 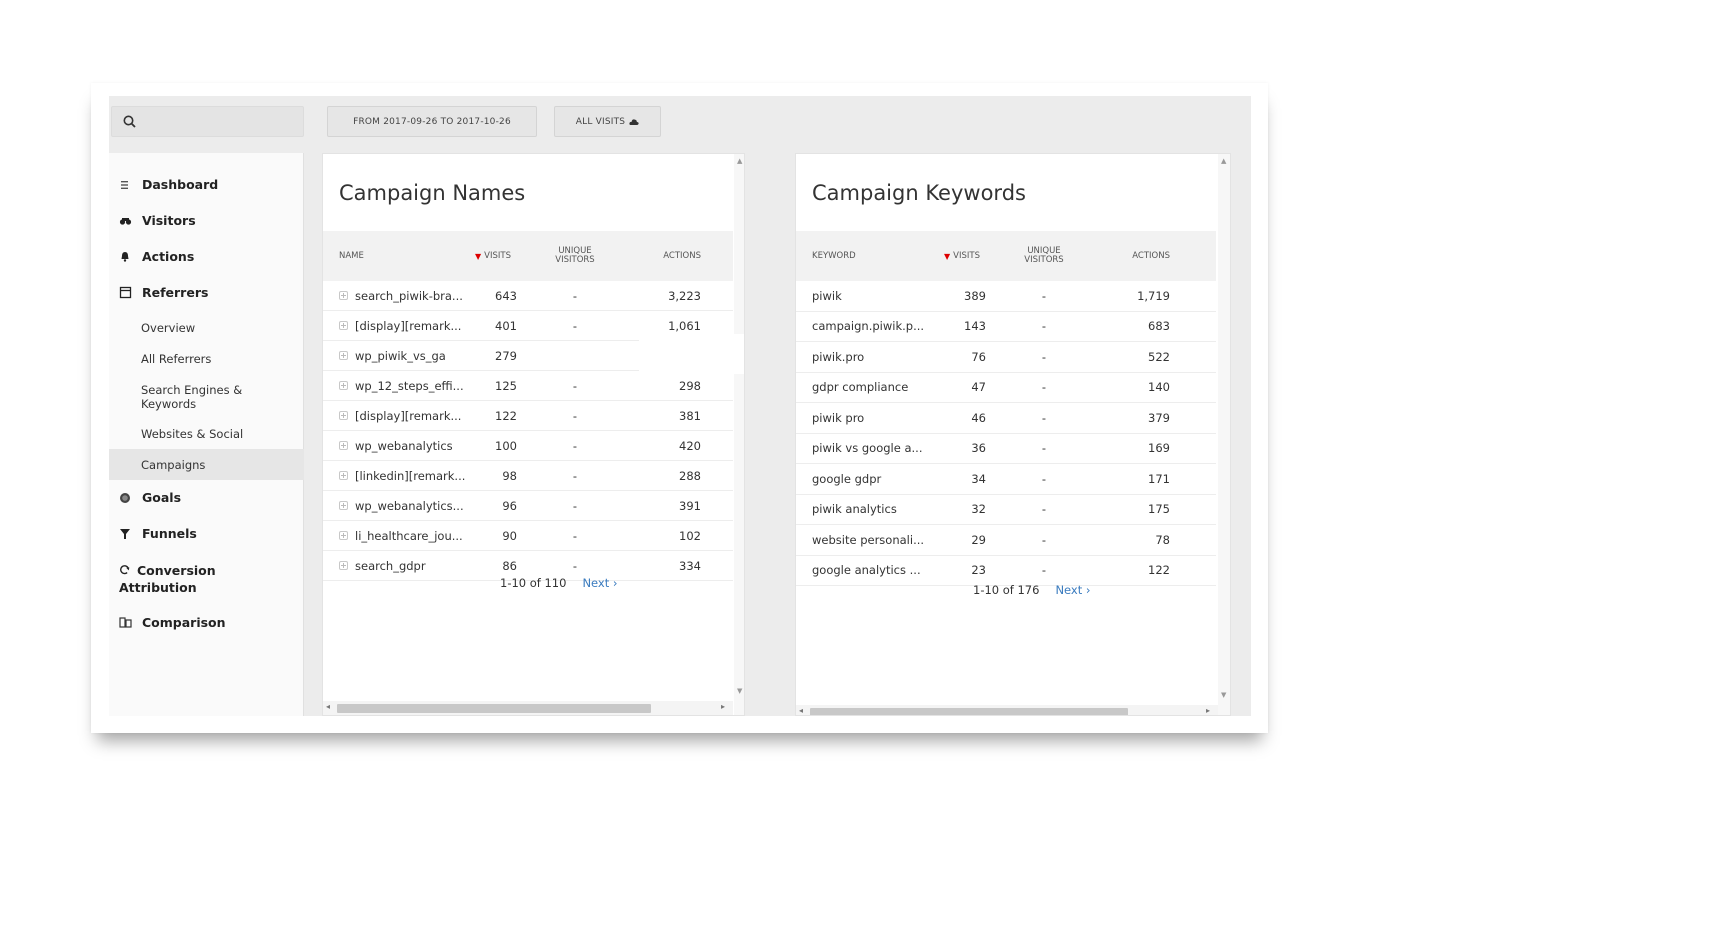 I want to click on sidebar-item-label: Funnels, so click(x=169, y=533).